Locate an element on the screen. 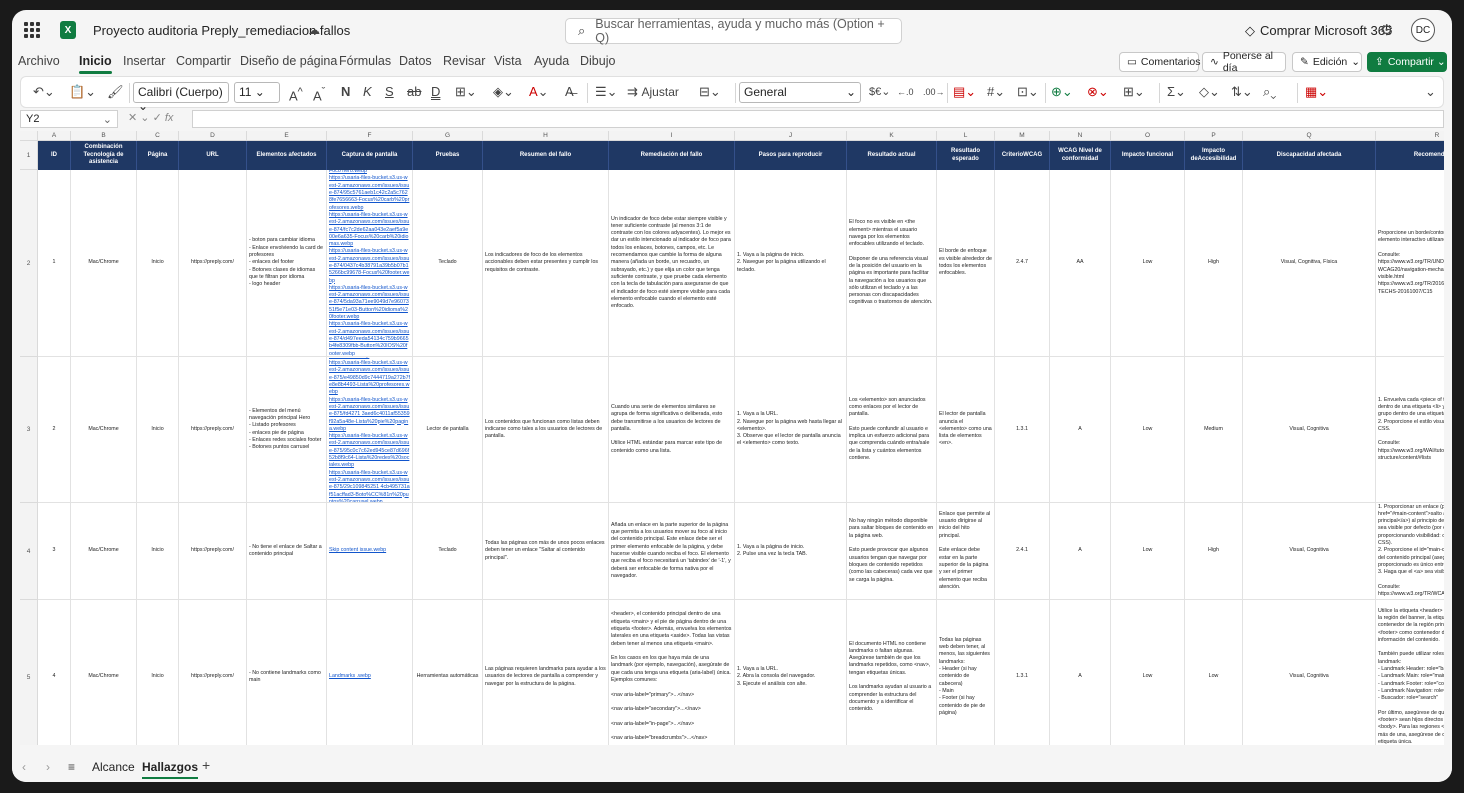  decrease-decimal-icon: .00→ is located at coordinates (934, 92).